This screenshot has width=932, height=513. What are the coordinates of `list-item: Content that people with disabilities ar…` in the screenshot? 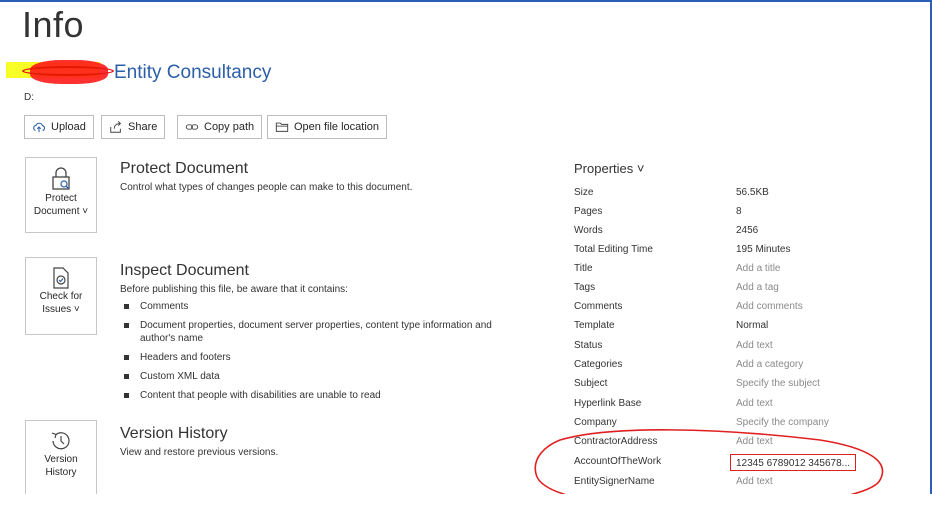 It's located at (322, 395).